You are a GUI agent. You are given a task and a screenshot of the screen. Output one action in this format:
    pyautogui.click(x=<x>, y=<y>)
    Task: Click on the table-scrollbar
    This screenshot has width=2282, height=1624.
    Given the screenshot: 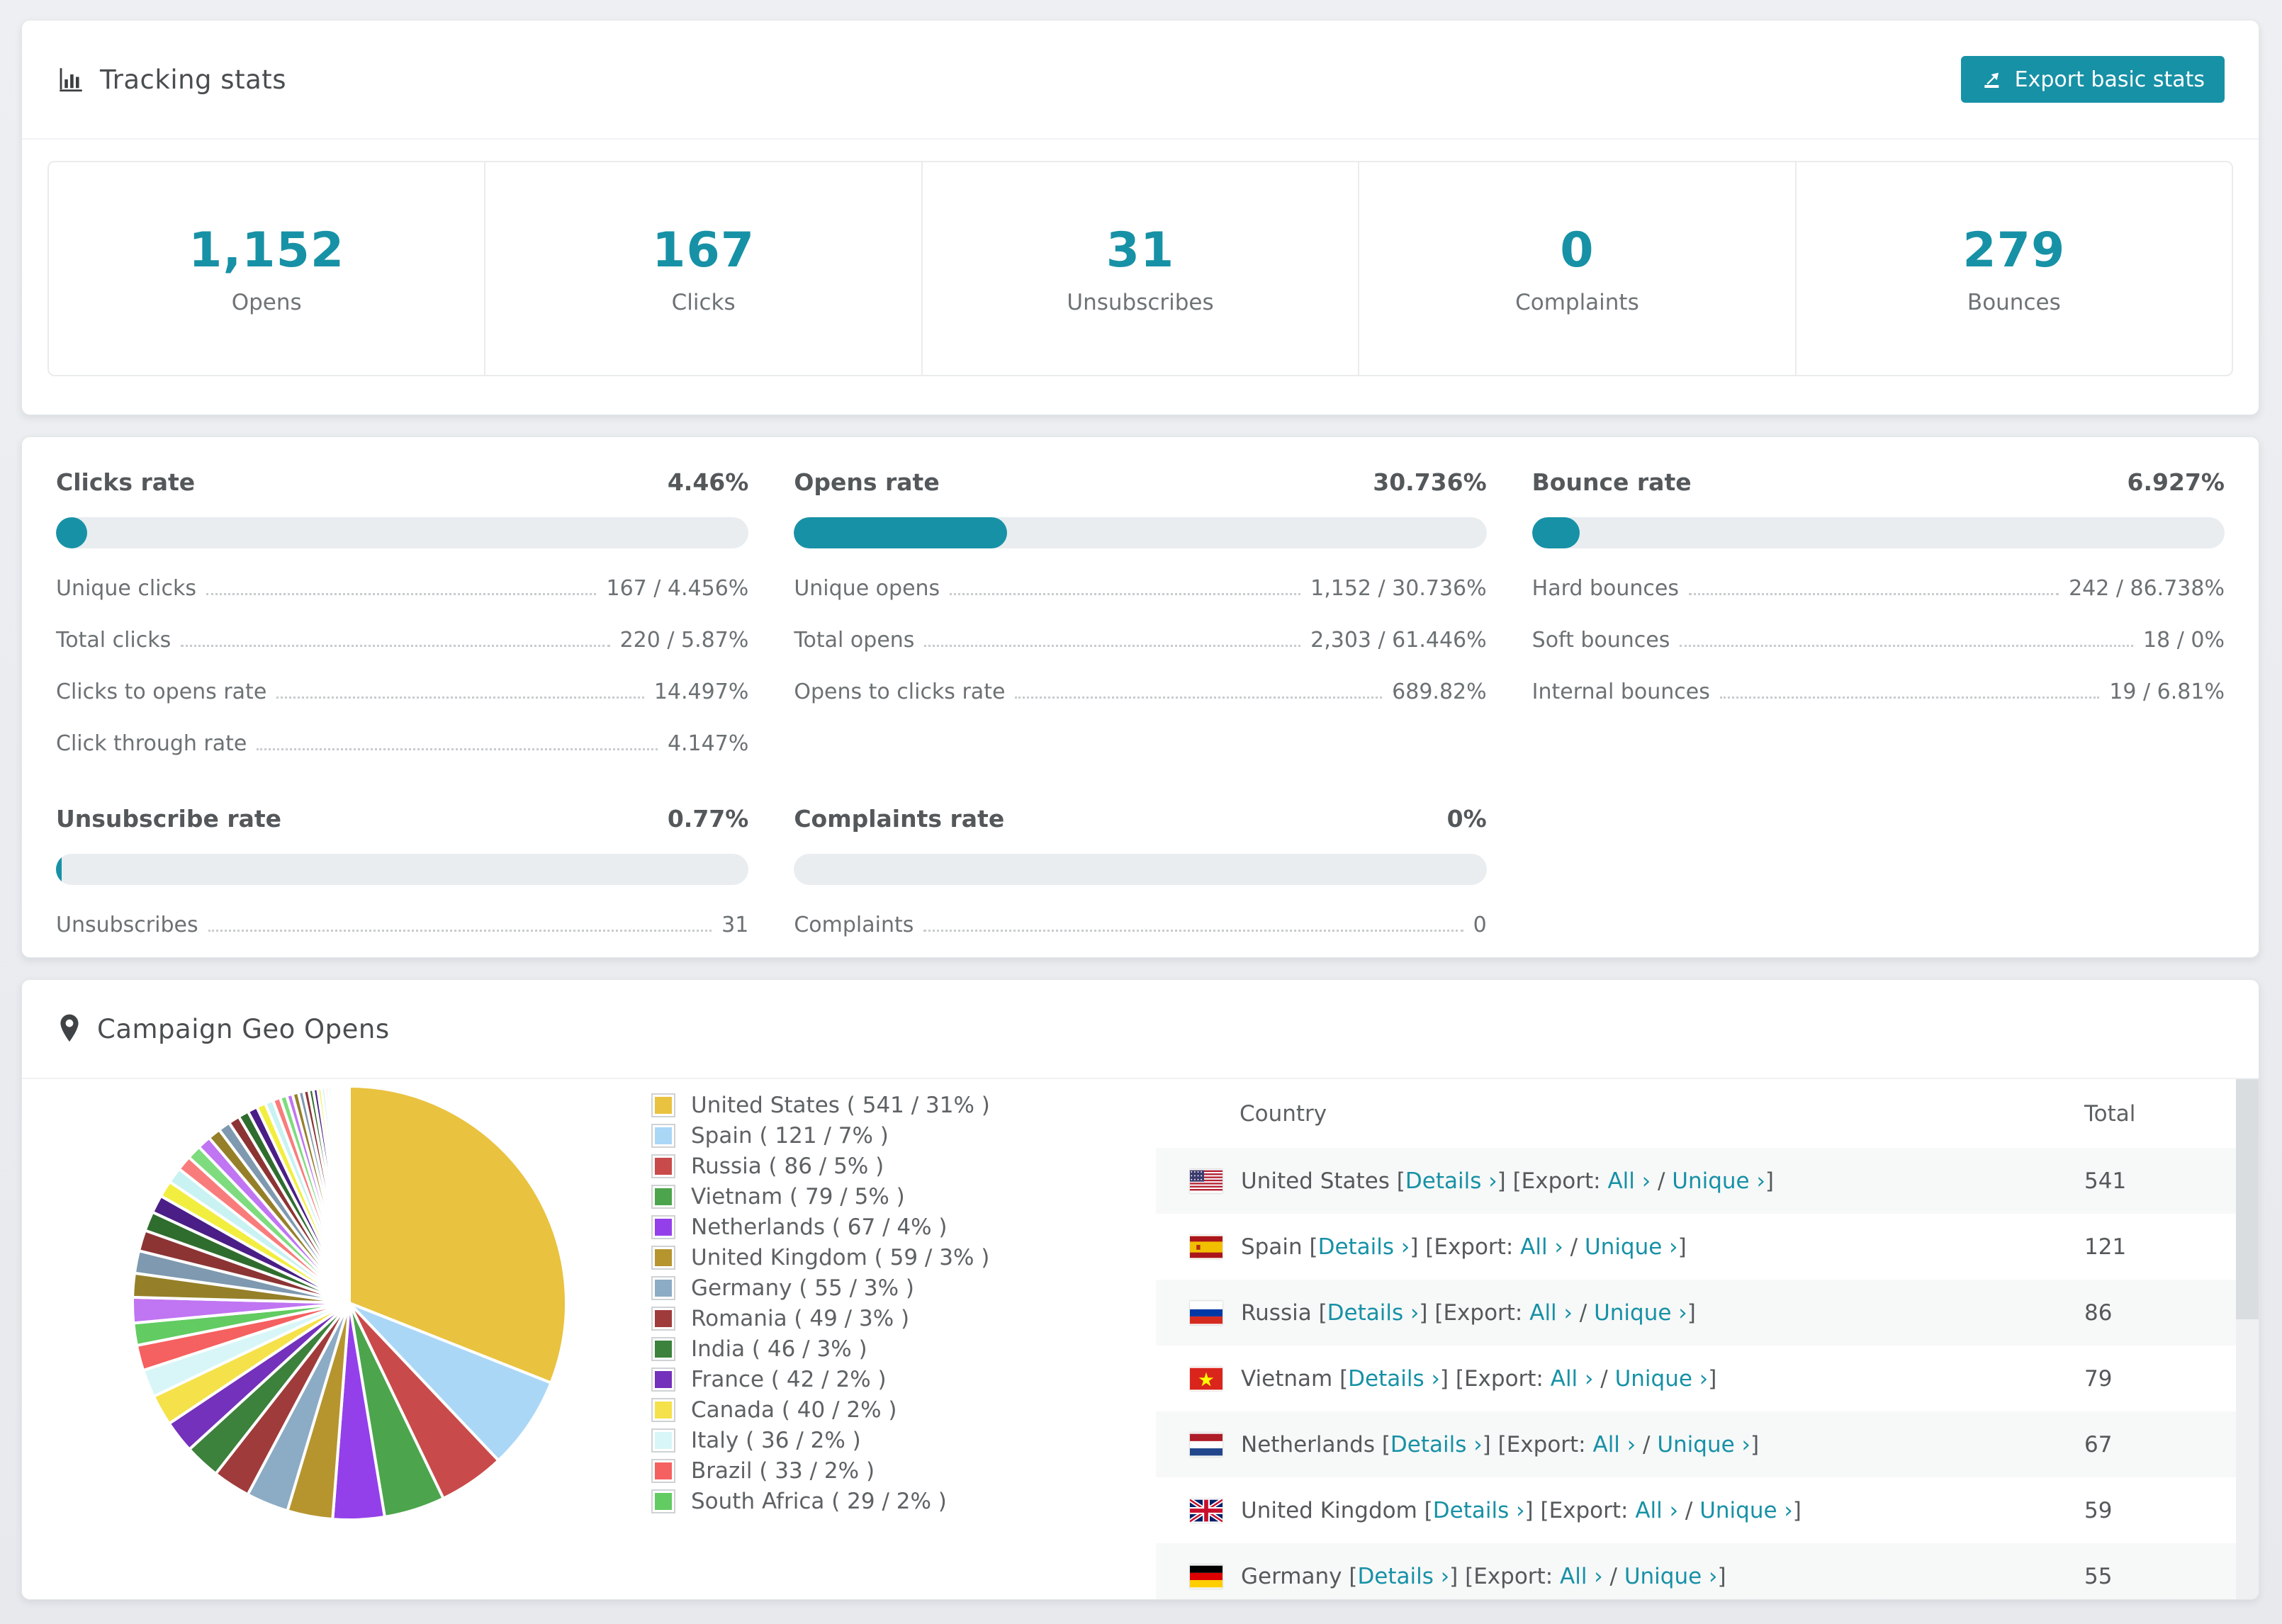 What is the action you would take?
    pyautogui.click(x=2247, y=1339)
    